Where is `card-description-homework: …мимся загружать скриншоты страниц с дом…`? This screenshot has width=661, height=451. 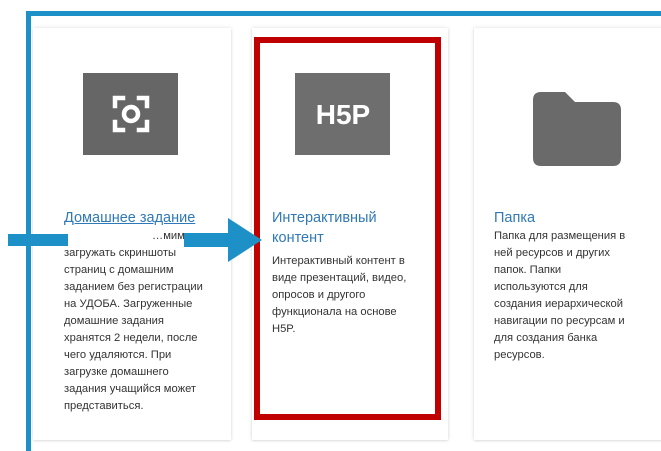 card-description-homework: …мимся загружать скриншоты страниц с дом… is located at coordinates (133, 321).